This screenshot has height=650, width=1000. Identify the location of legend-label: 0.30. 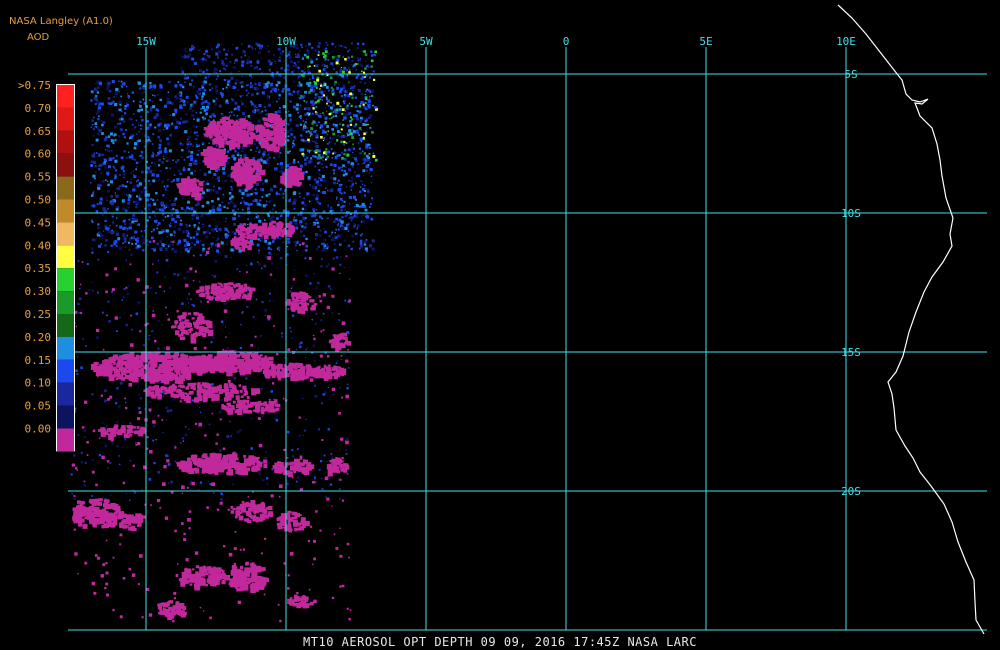
(38, 291).